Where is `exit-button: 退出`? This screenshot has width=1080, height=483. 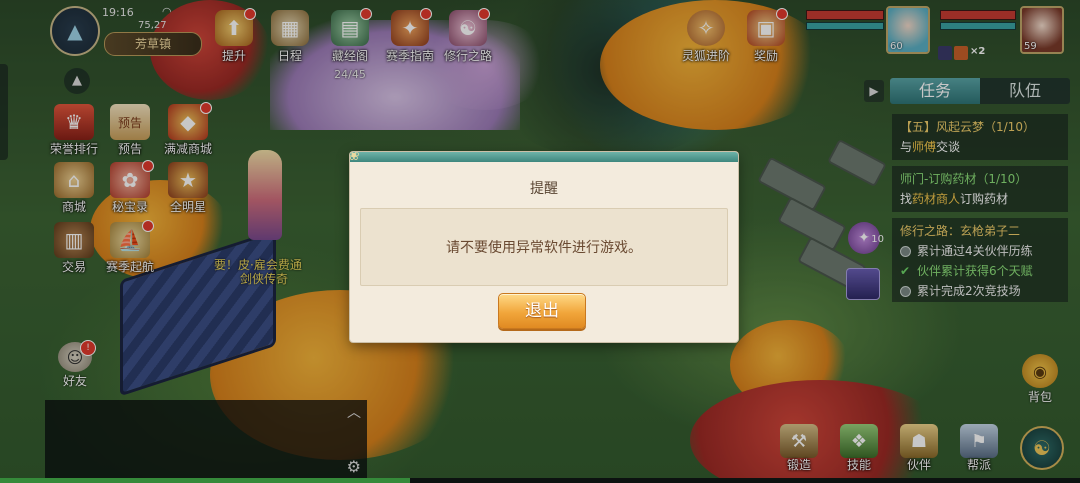
exit-button: 退出 is located at coordinates (542, 311).